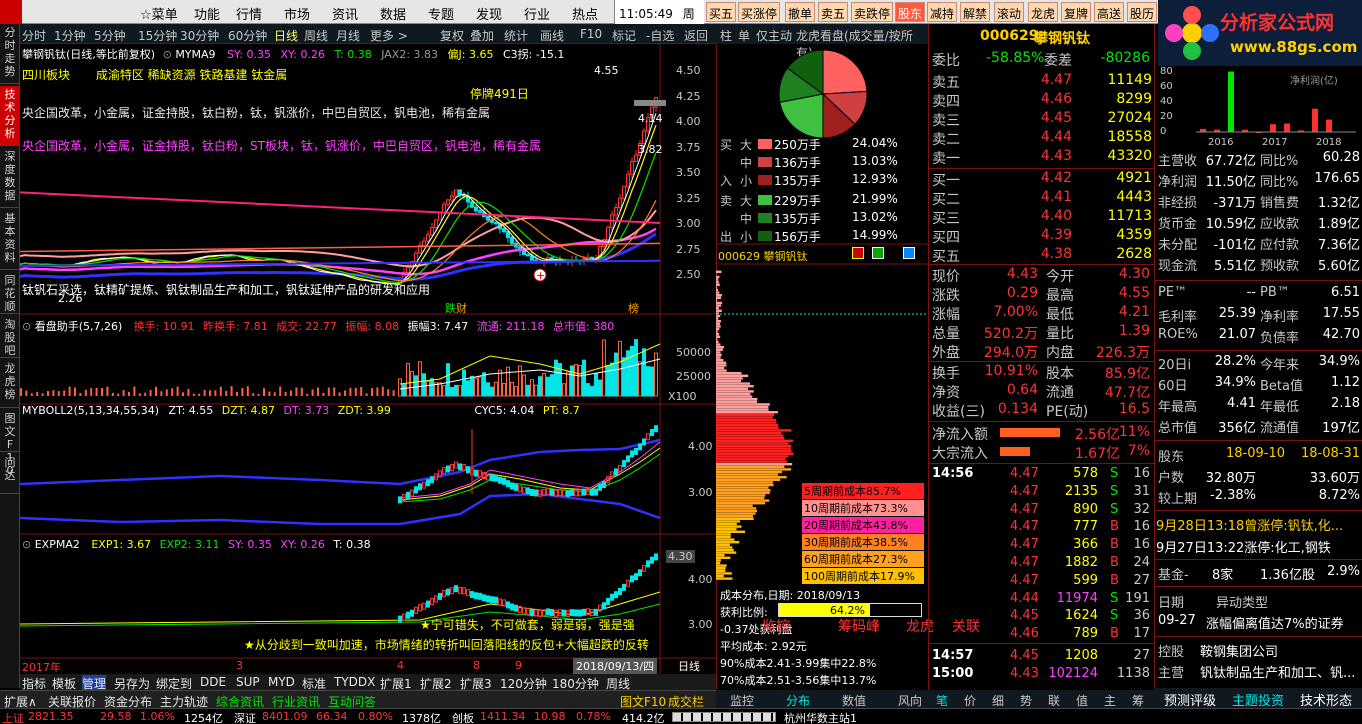 This screenshot has height=724, width=1362. I want to click on quick-button: 解禁, so click(975, 12).